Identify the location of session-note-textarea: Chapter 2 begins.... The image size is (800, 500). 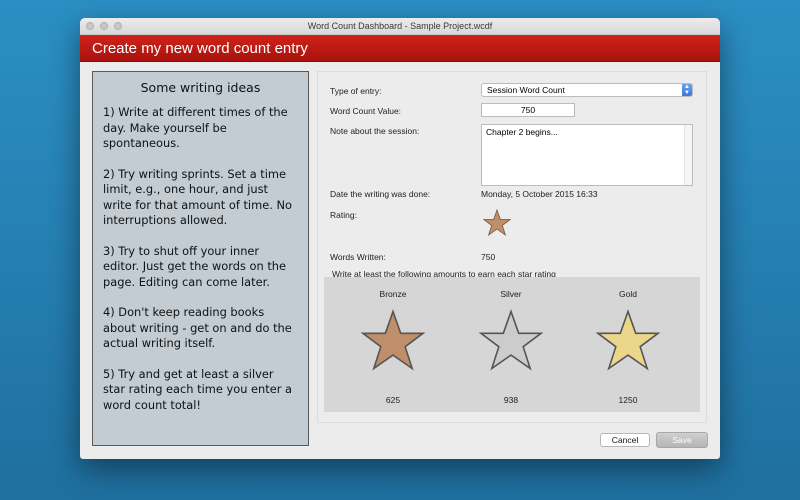
(587, 155).